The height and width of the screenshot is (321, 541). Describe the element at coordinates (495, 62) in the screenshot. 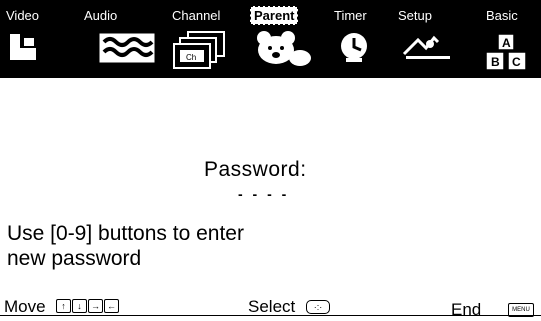

I see `svg-text: B` at that location.